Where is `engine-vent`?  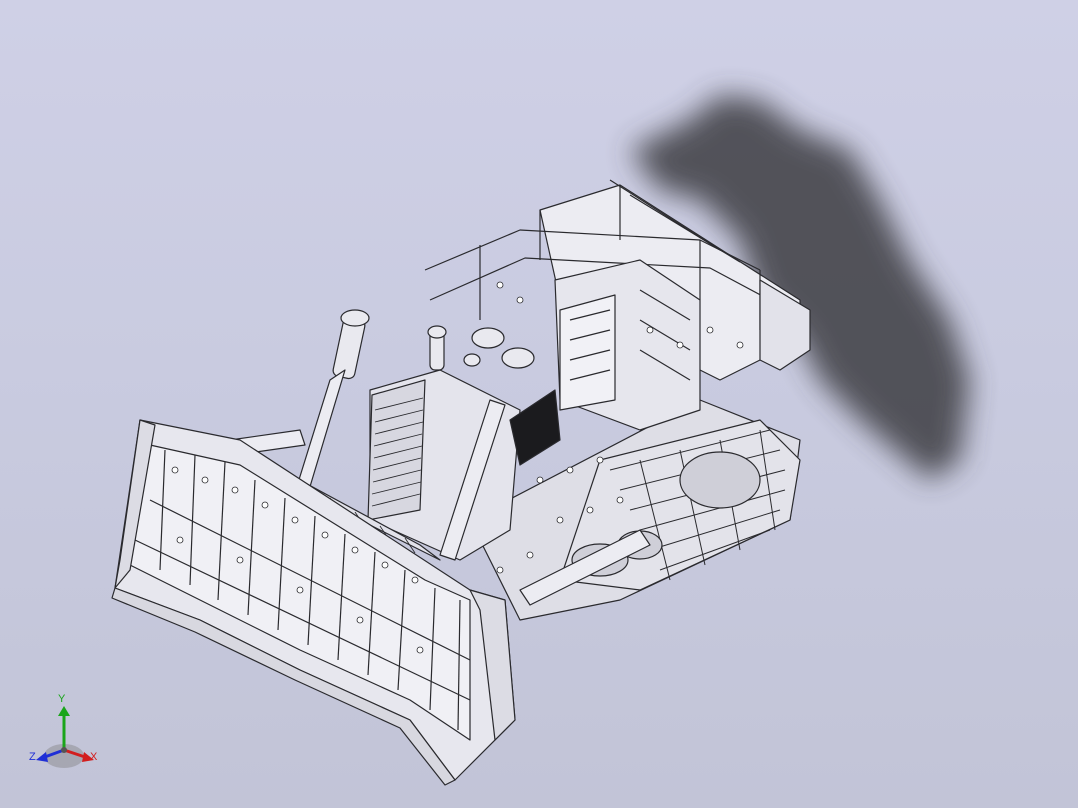
engine-vent is located at coordinates (535, 427).